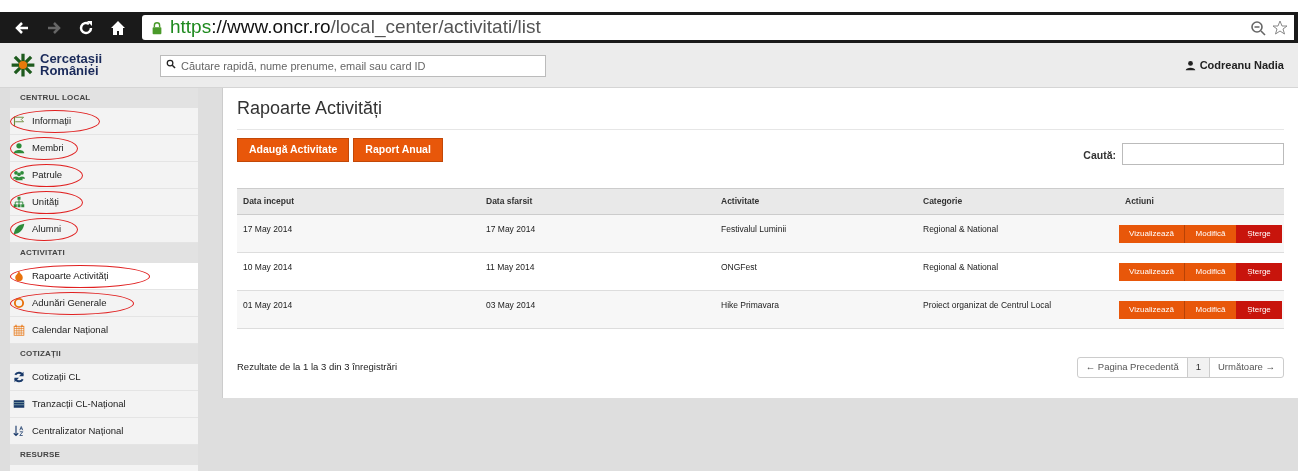 The image size is (1298, 471). Describe the element at coordinates (19, 229) in the screenshot. I see `leaf-icon` at that location.